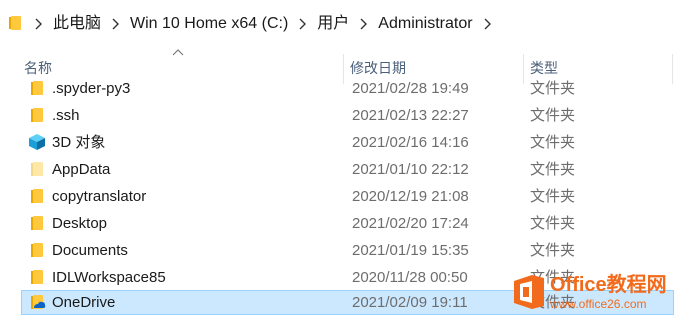  Describe the element at coordinates (347, 88) in the screenshot. I see `file-list-row: .spyder-py3 2021/02/28 19:49 文件夹` at that location.